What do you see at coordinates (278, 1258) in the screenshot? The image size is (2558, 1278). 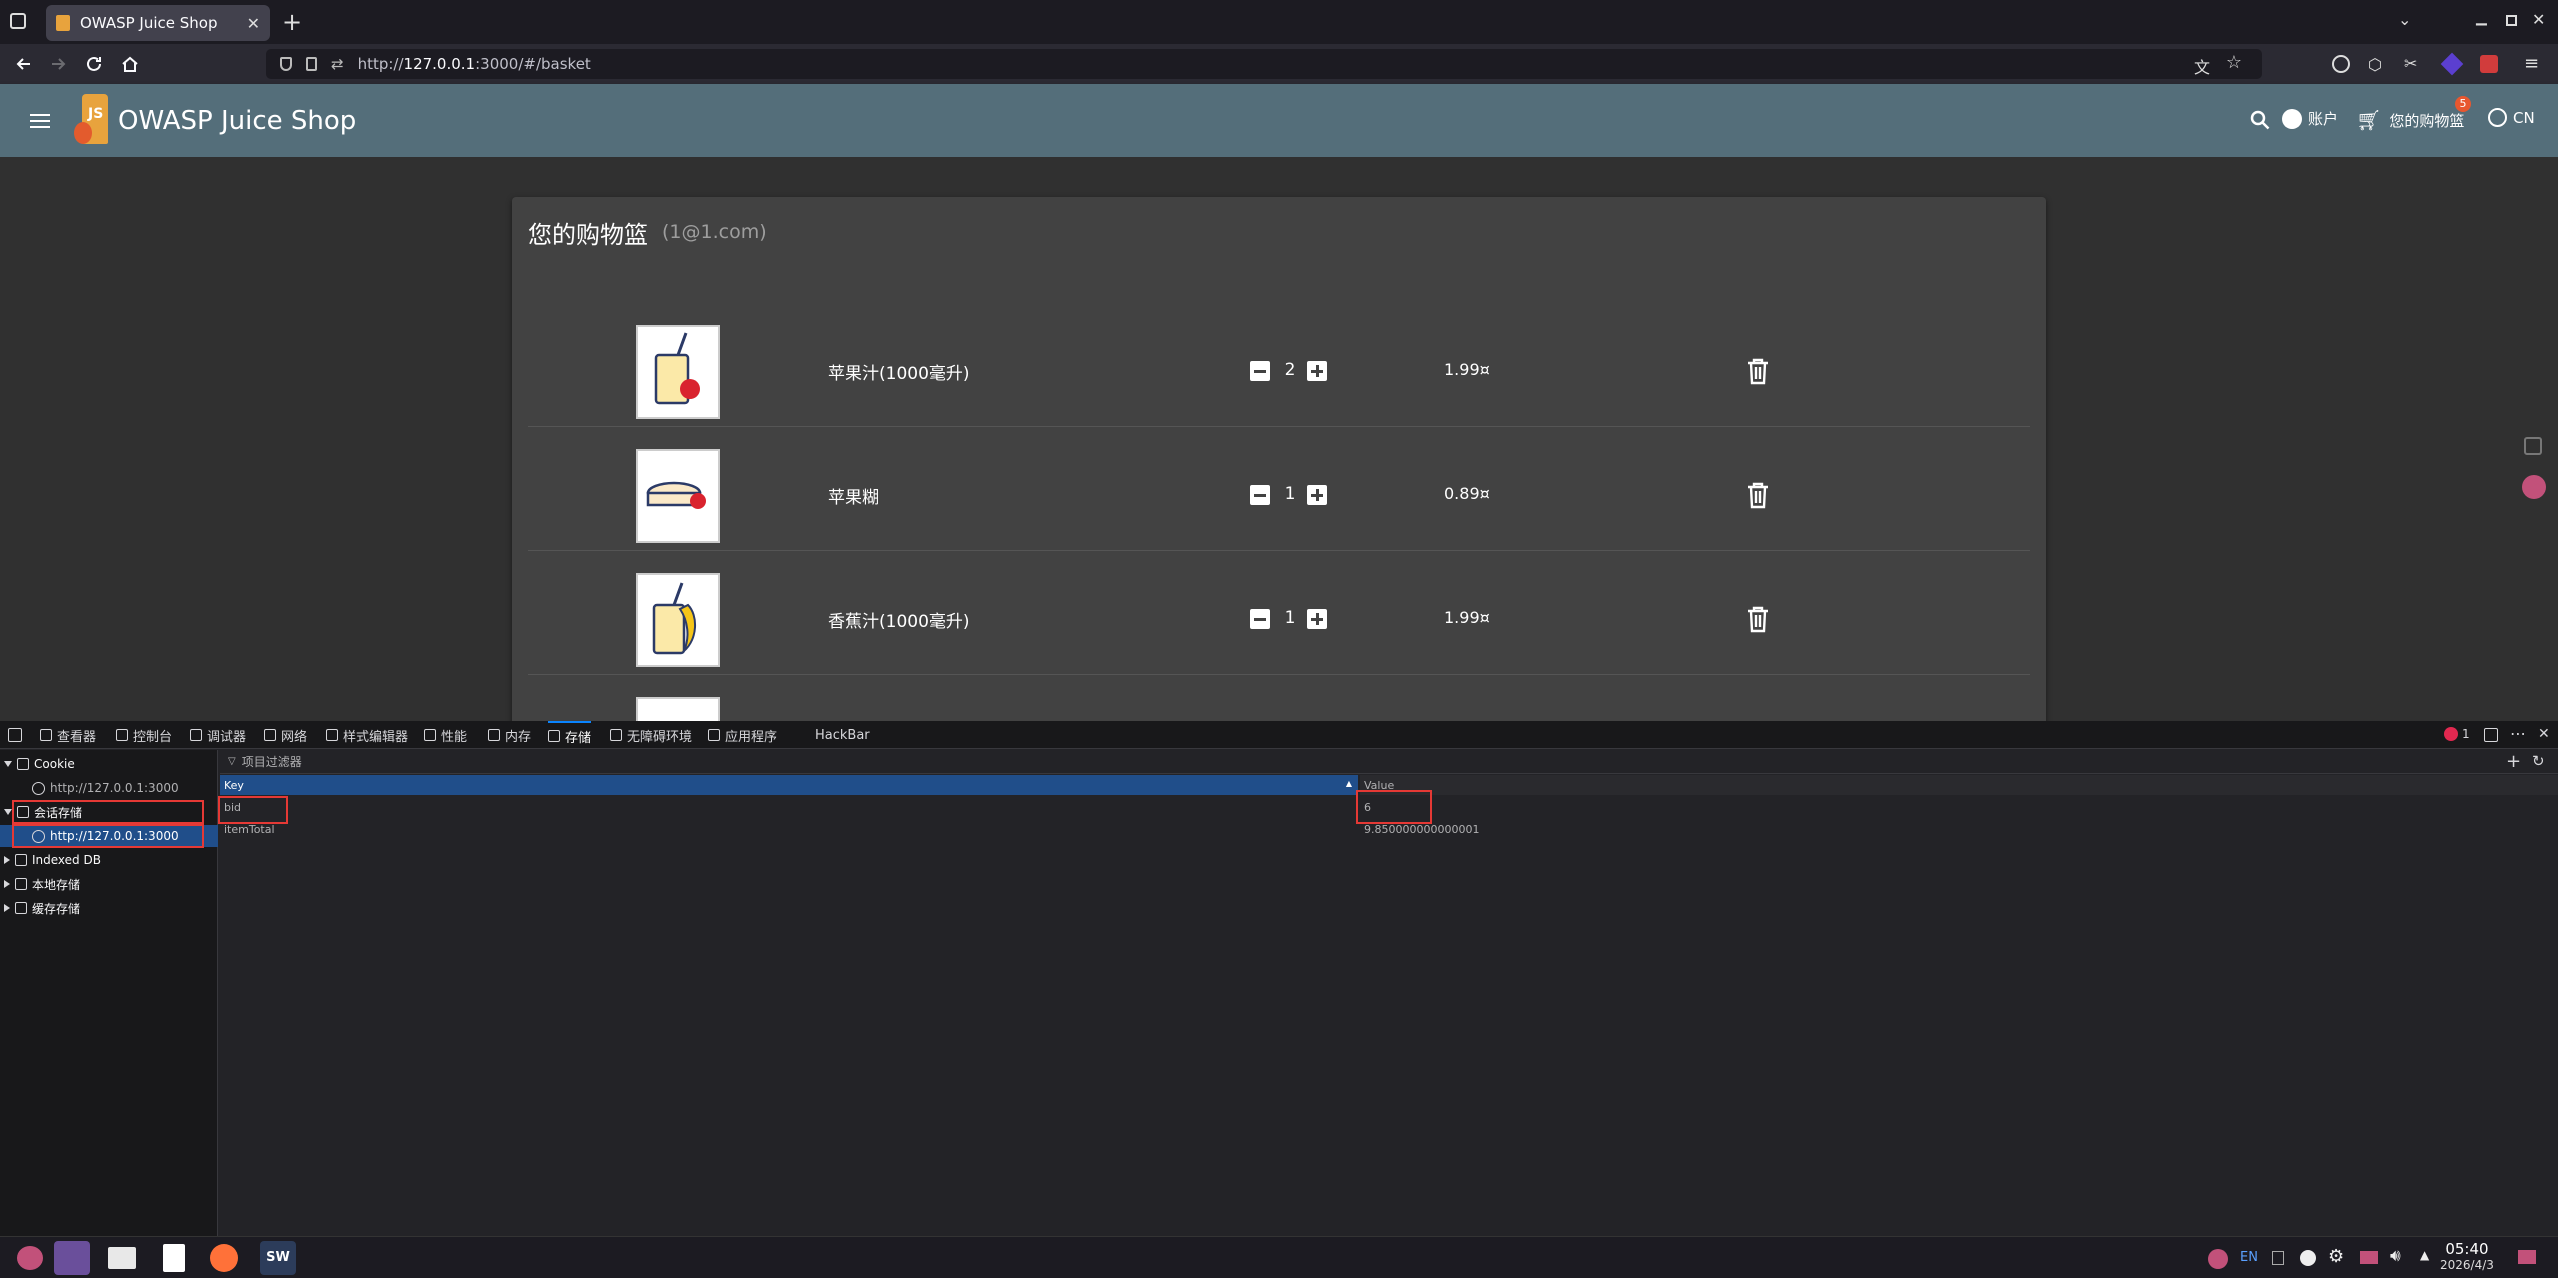 I see `burp-suite-icon: SW` at bounding box center [278, 1258].